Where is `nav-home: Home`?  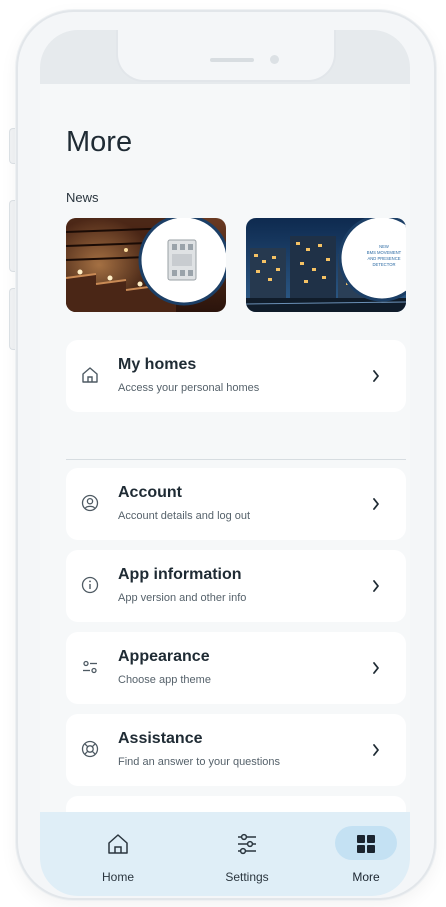 nav-home: Home is located at coordinates (118, 856).